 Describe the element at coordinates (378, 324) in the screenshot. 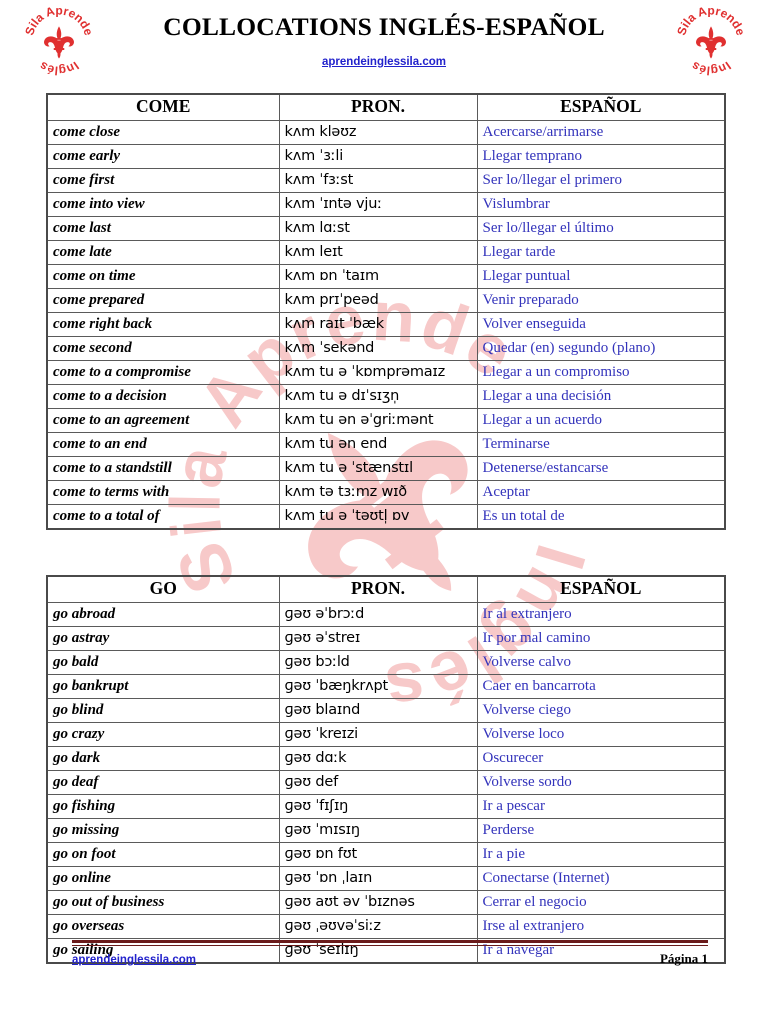

I see `cell-pronunciation: kʌm raɪt ˈbæk` at that location.